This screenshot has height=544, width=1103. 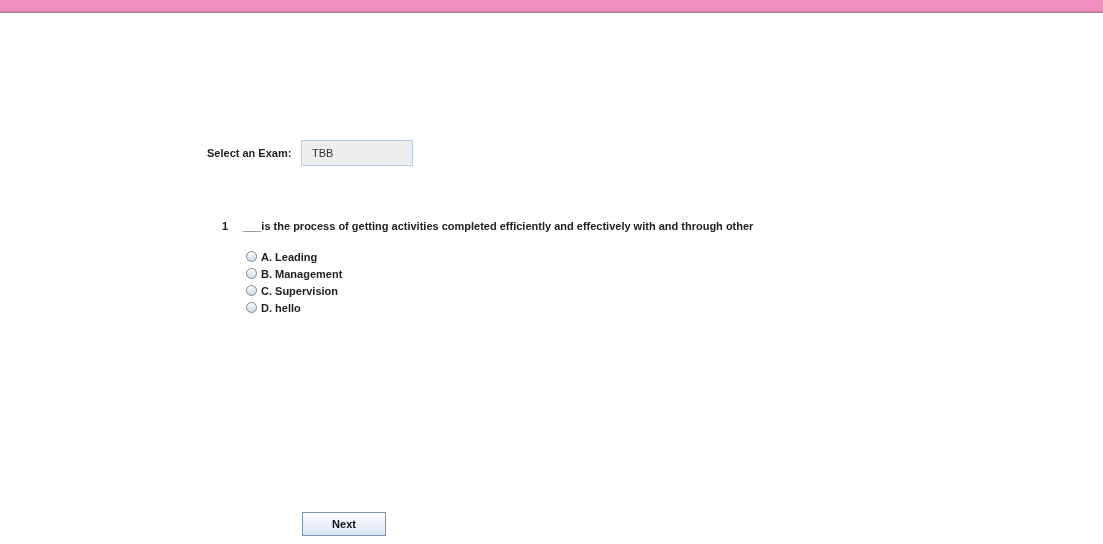 I want to click on question-number: 1, so click(x=226, y=226).